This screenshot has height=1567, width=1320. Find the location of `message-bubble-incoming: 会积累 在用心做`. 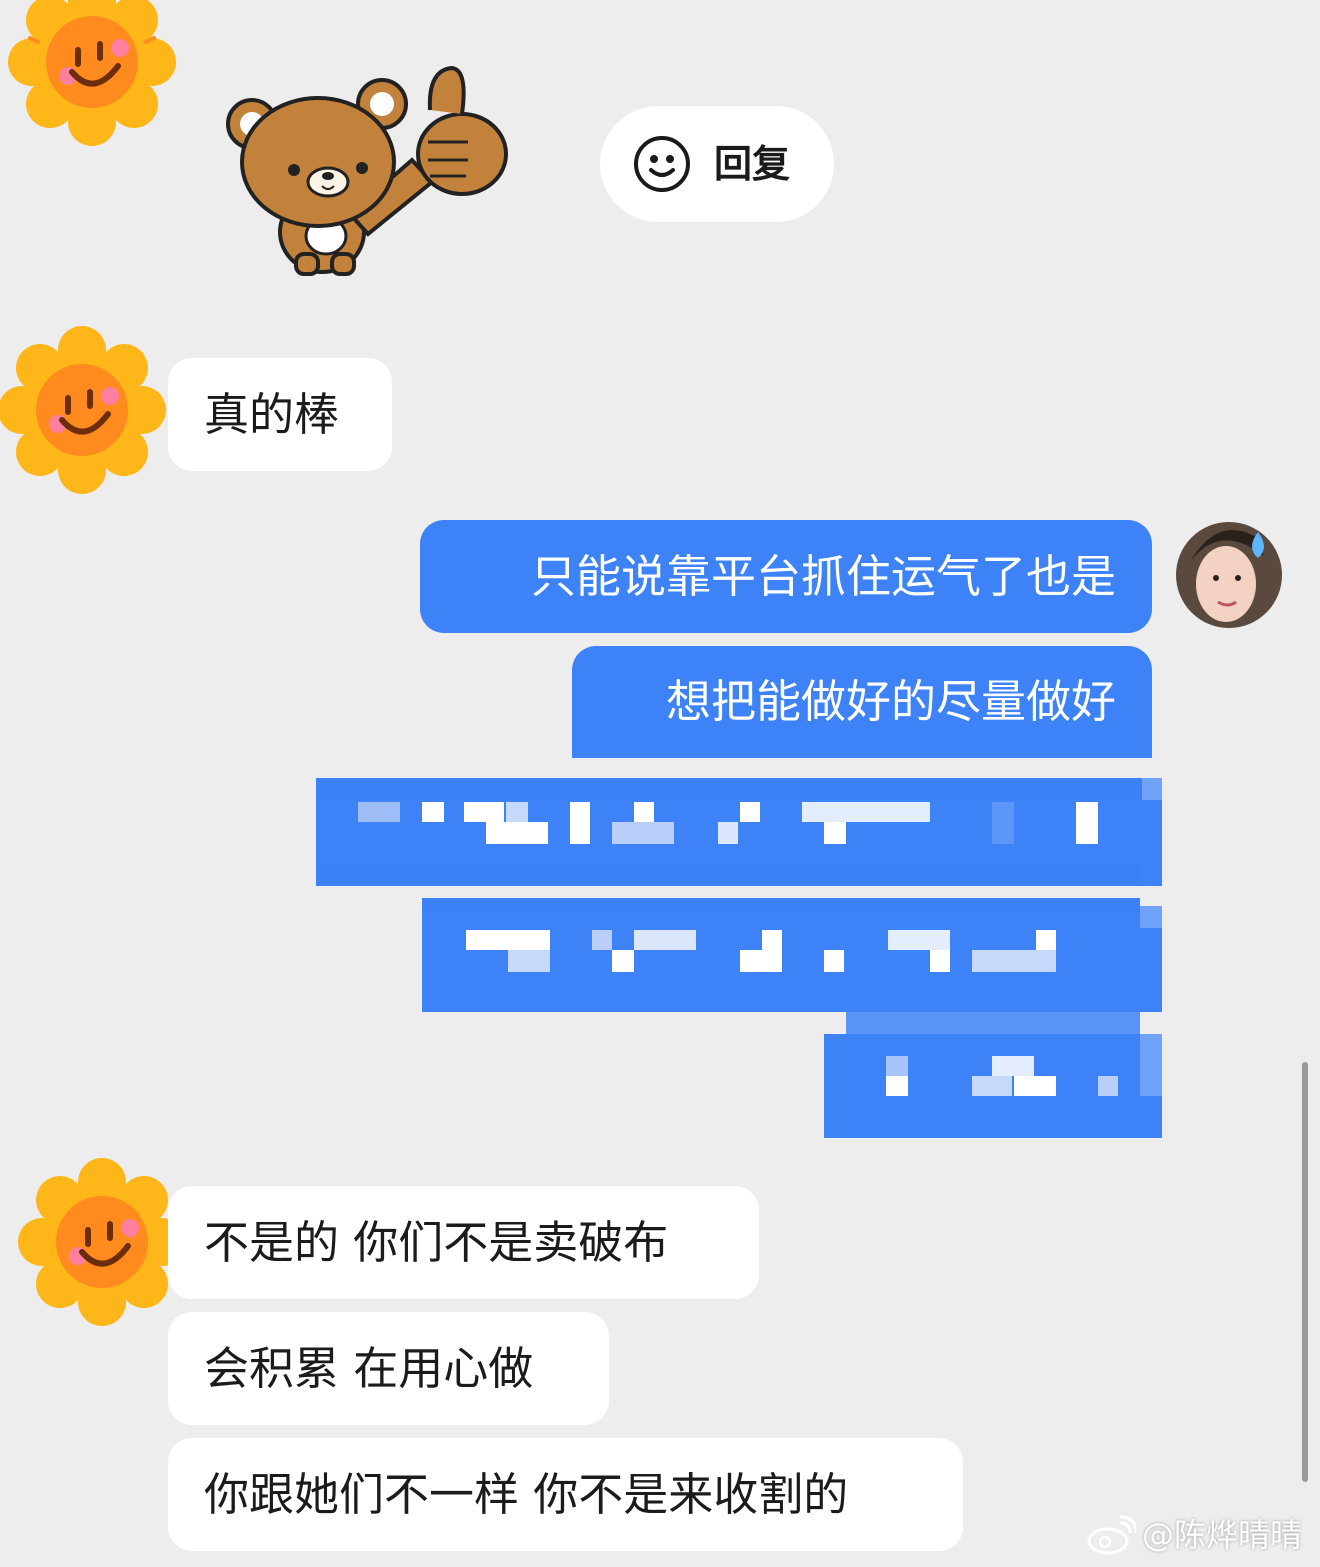

message-bubble-incoming: 会积累 在用心做 is located at coordinates (388, 1368).